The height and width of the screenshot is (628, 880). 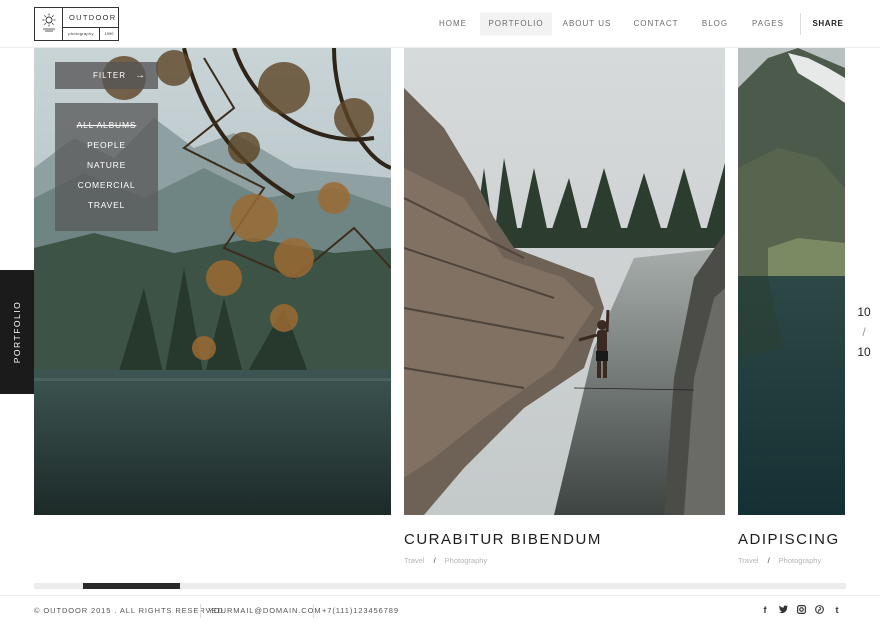 I want to click on side-tab-label: PORTFOLIO, so click(x=17, y=332).